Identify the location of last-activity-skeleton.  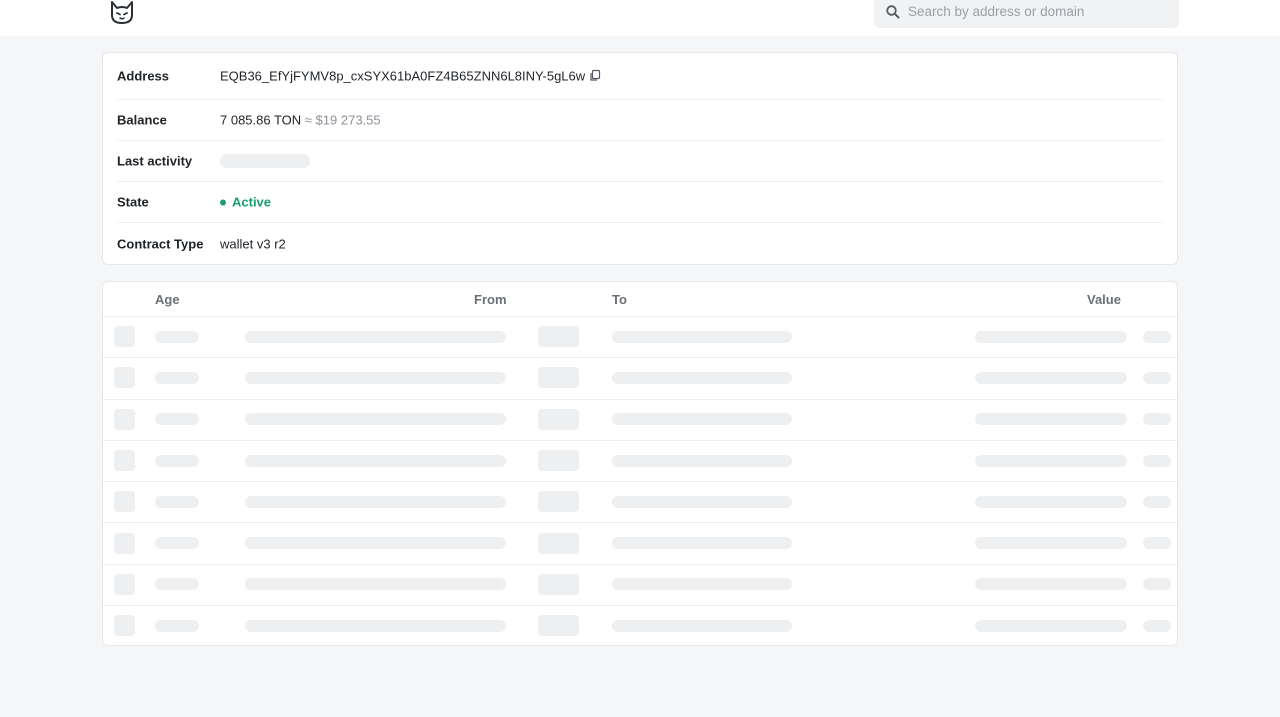
(265, 160).